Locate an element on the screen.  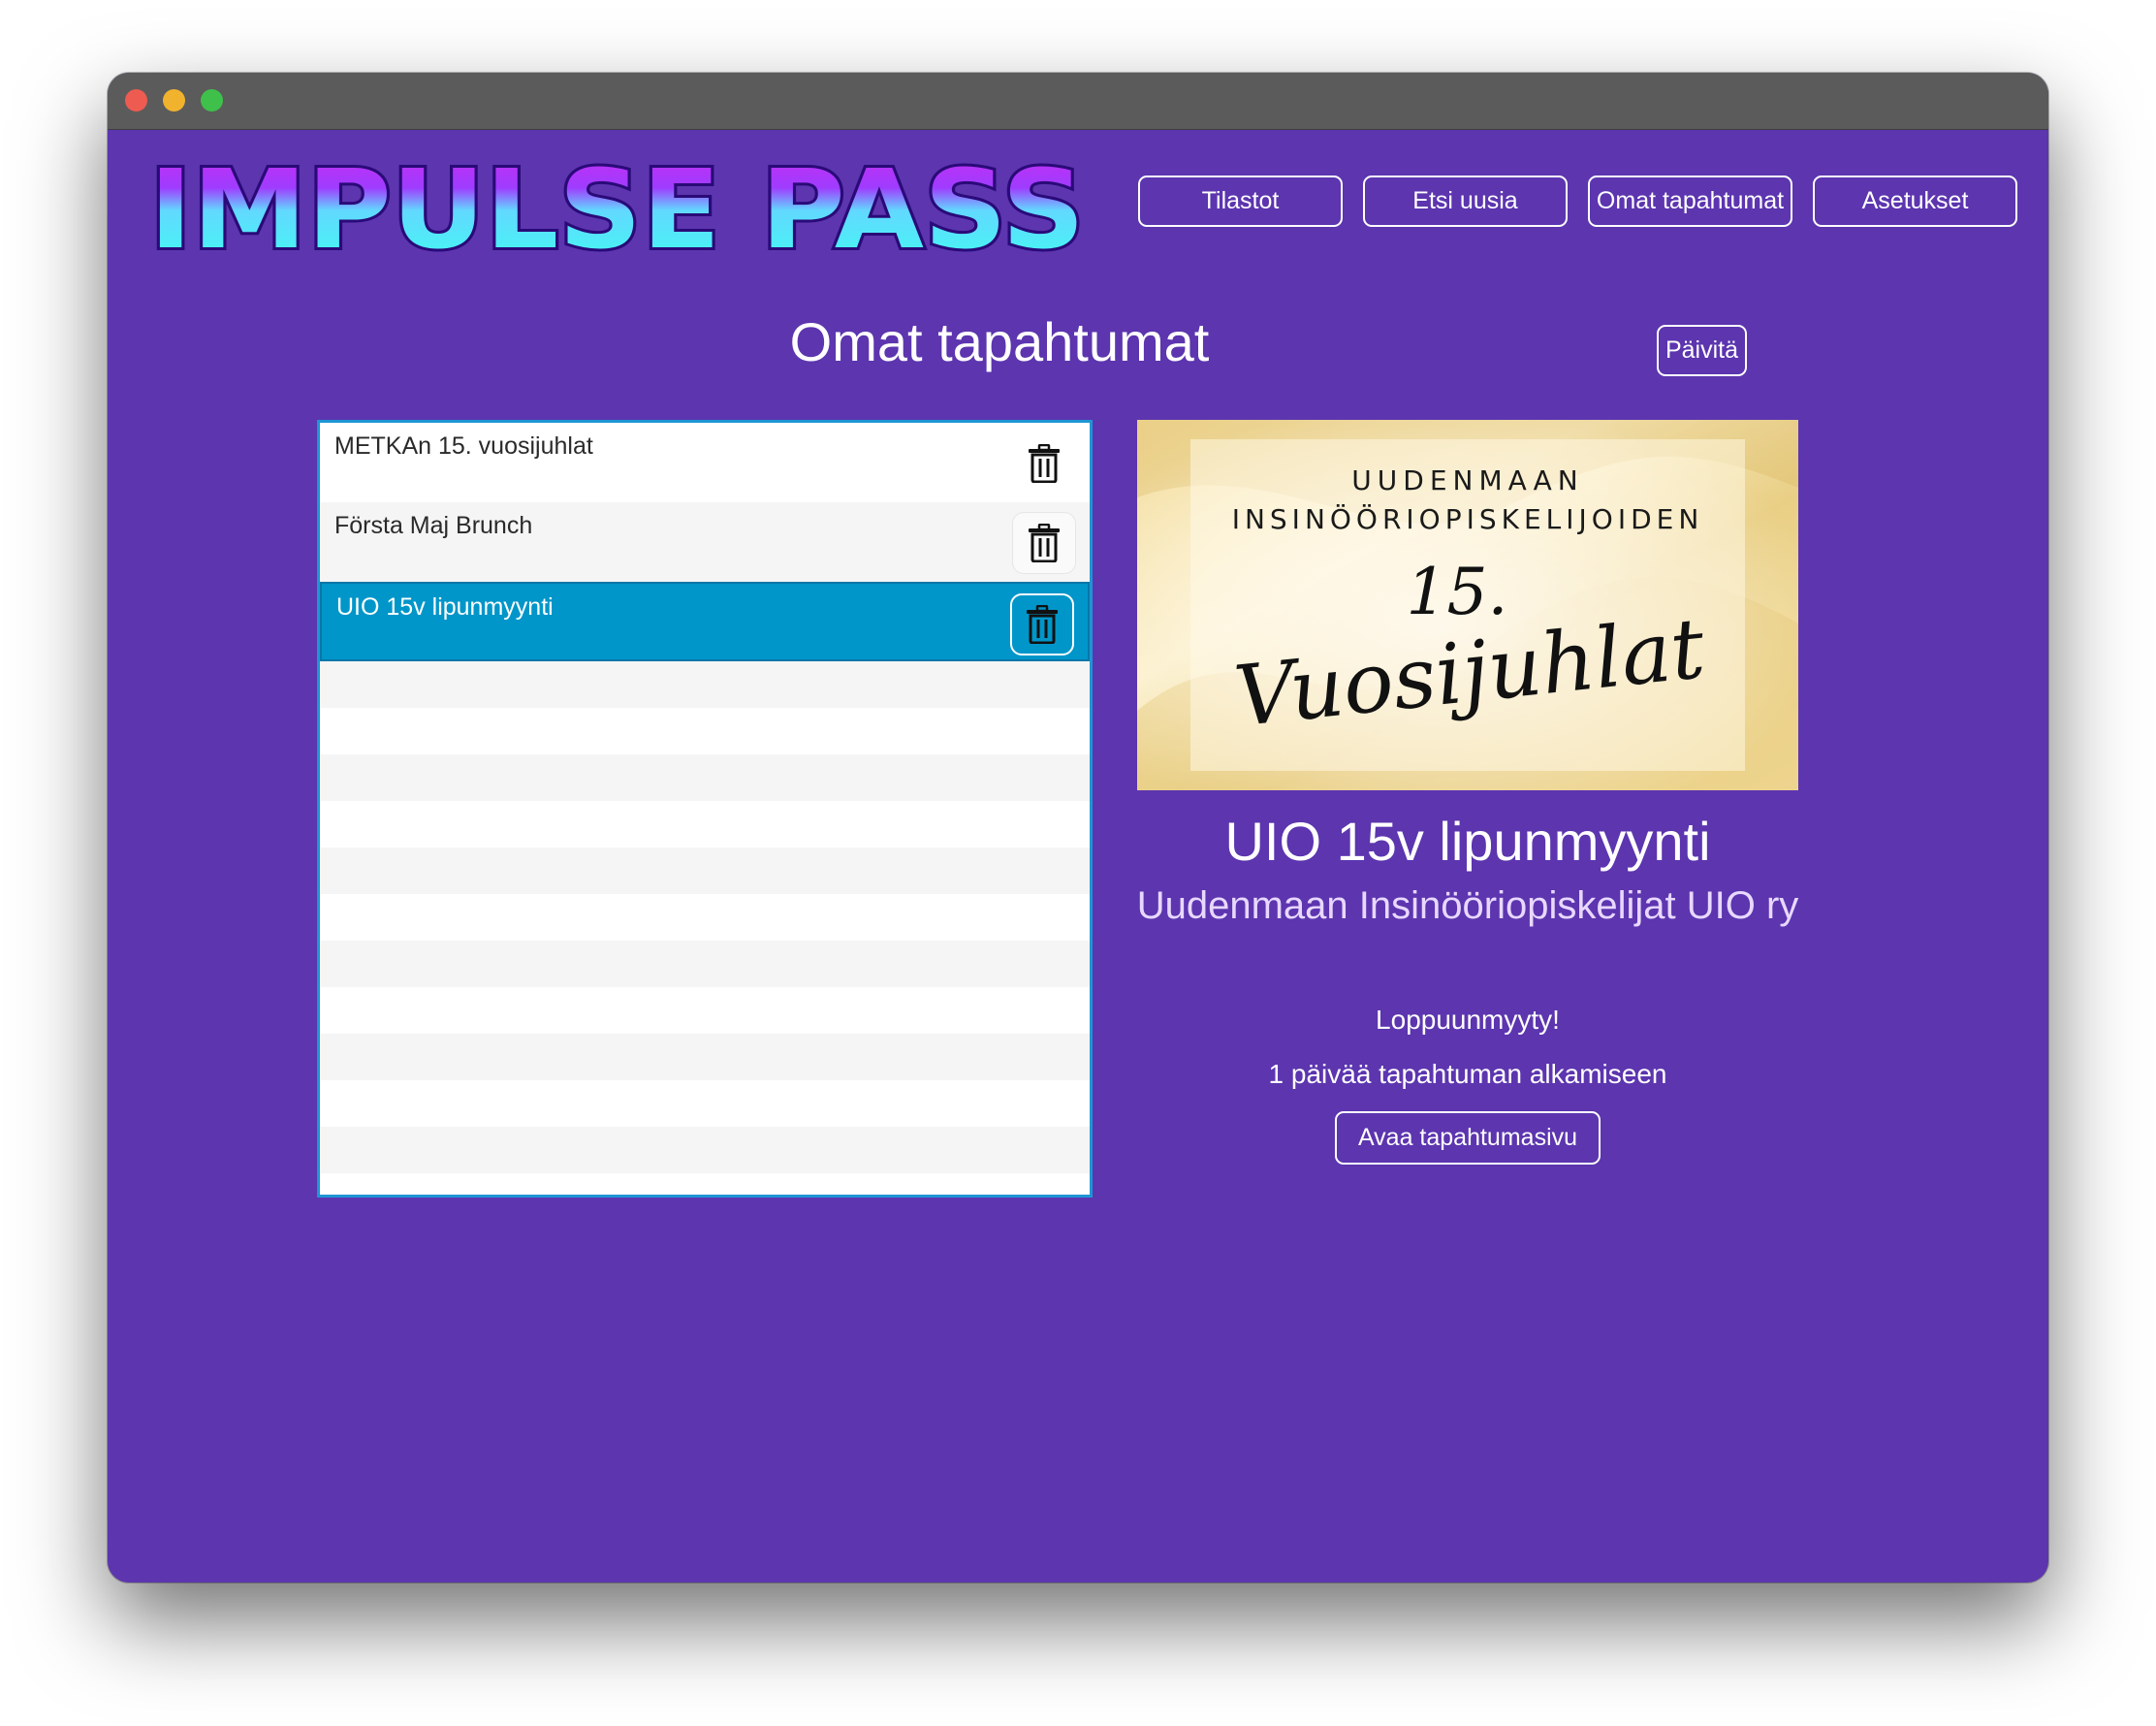
nav-omat-tapahtumat-button: Omat tapahtumat is located at coordinates (1690, 202).